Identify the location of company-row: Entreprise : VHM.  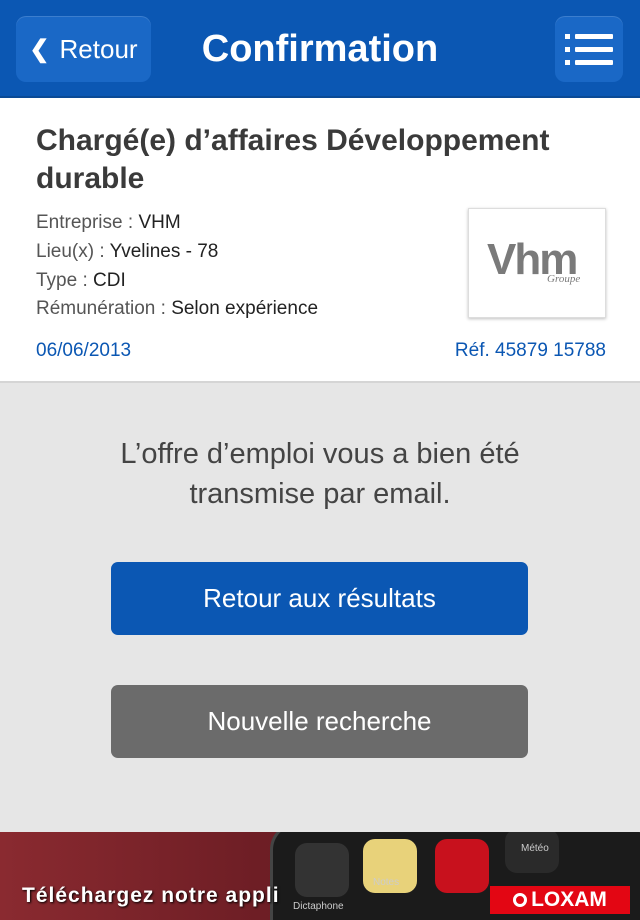
(108, 223).